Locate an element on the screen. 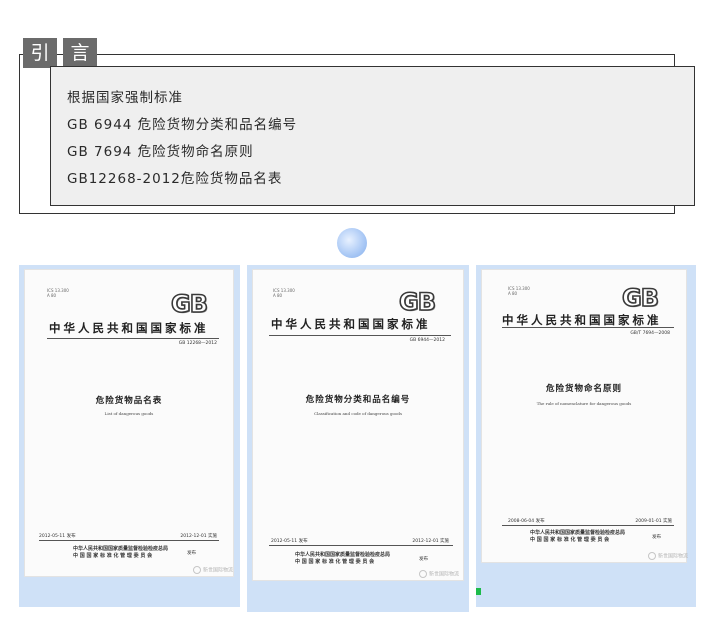  green-mark is located at coordinates (478, 591).